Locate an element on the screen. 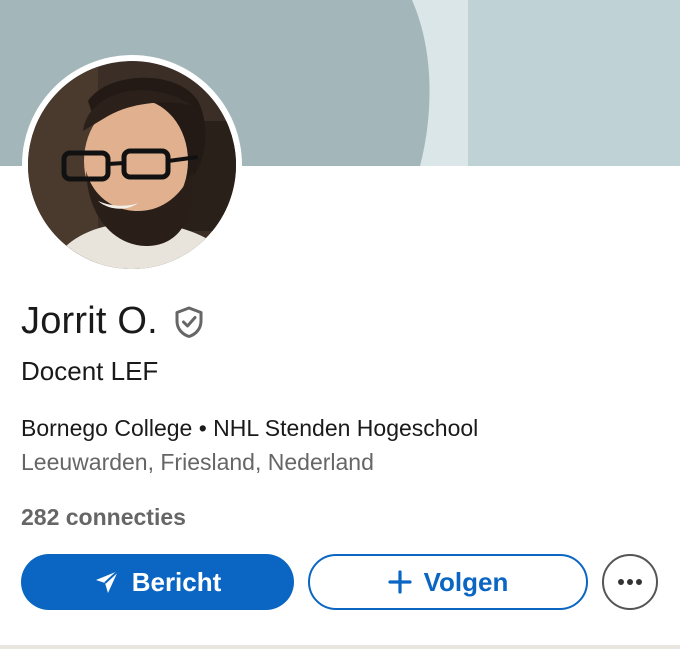  message-button-label: Bericht is located at coordinates (176, 581).